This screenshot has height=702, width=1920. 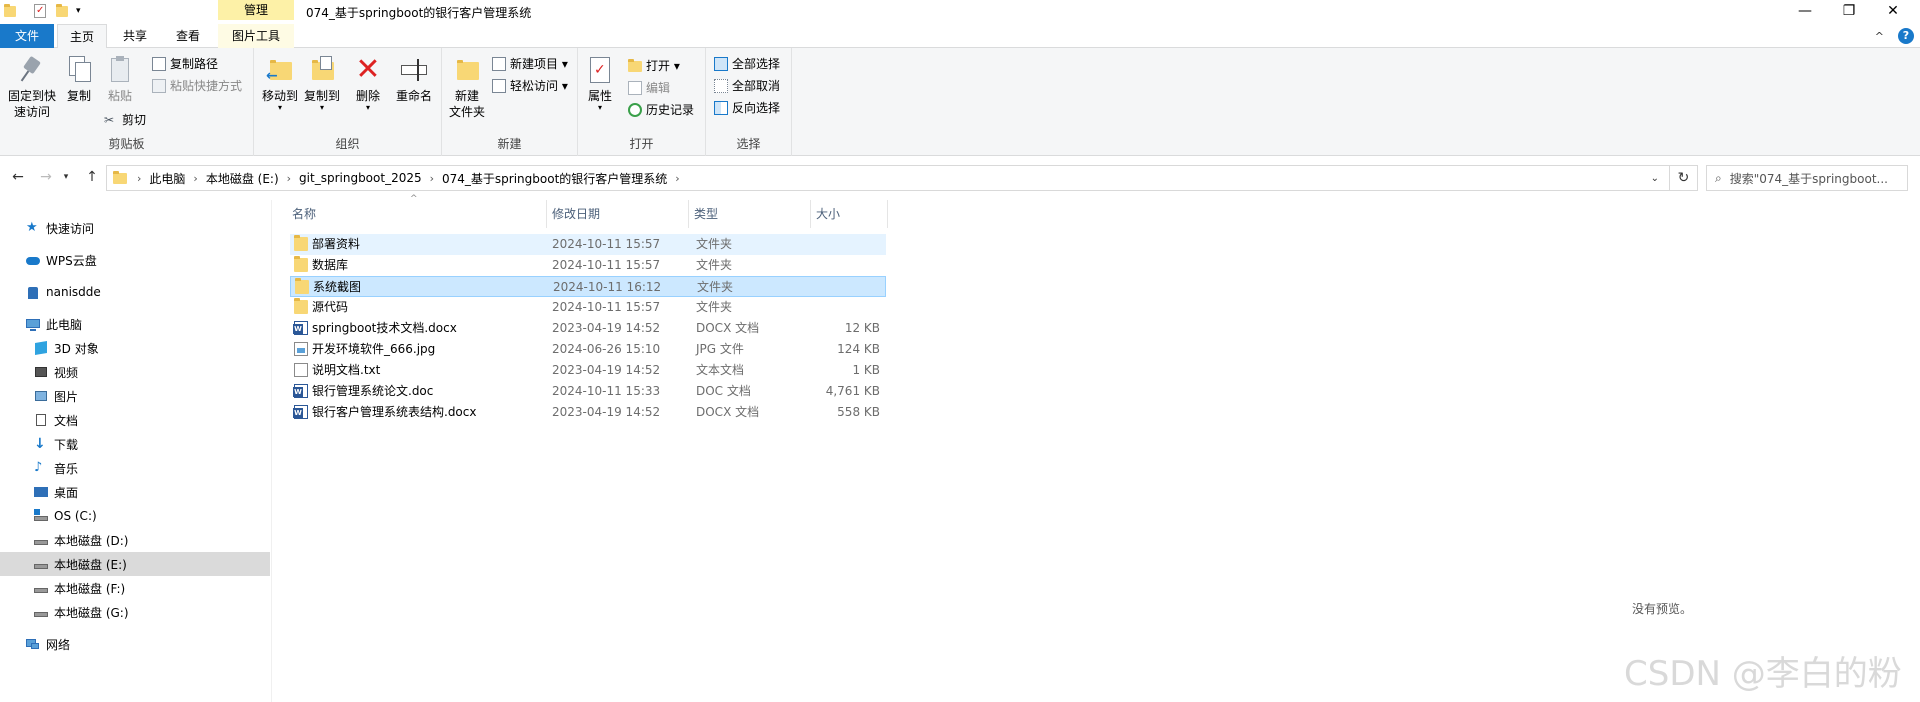 I want to click on rename-button: 重命名, so click(x=414, y=79).